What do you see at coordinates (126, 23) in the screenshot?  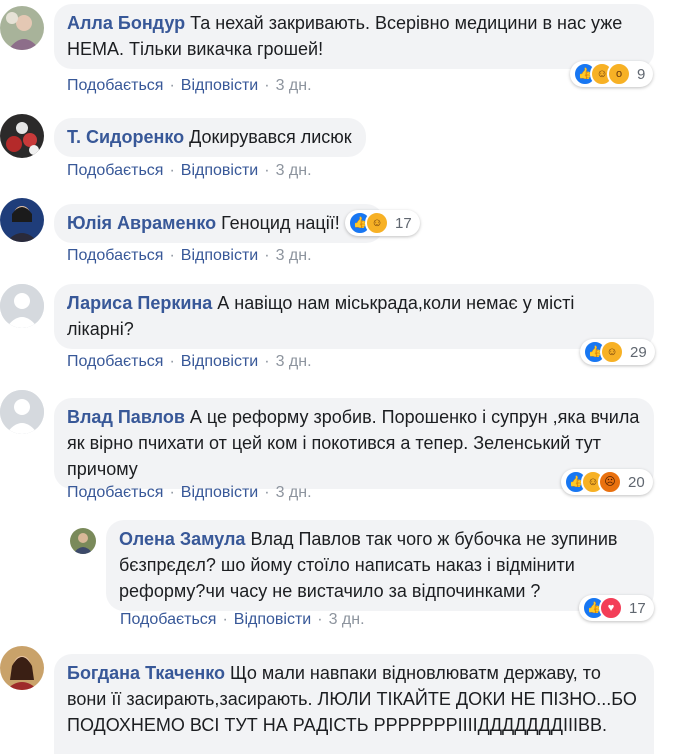 I see `comment-author: Алла Бондур` at bounding box center [126, 23].